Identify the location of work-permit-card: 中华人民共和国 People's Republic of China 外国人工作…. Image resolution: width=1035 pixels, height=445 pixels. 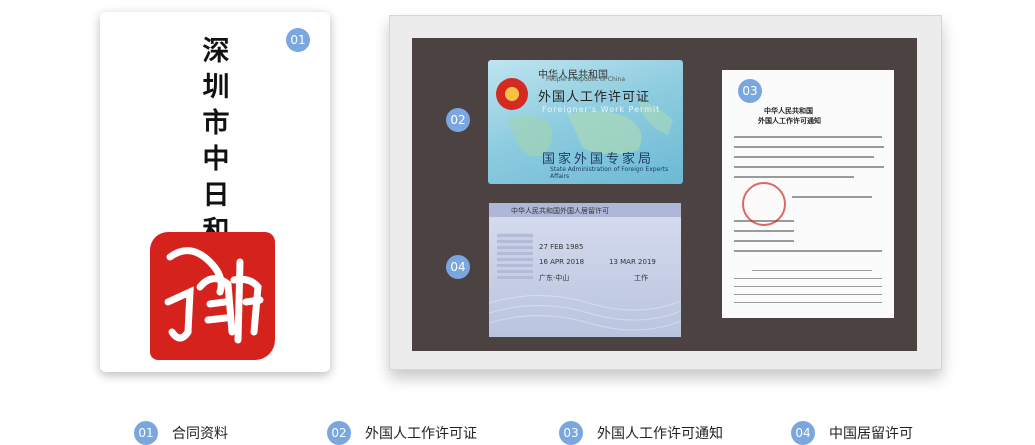
(585, 122).